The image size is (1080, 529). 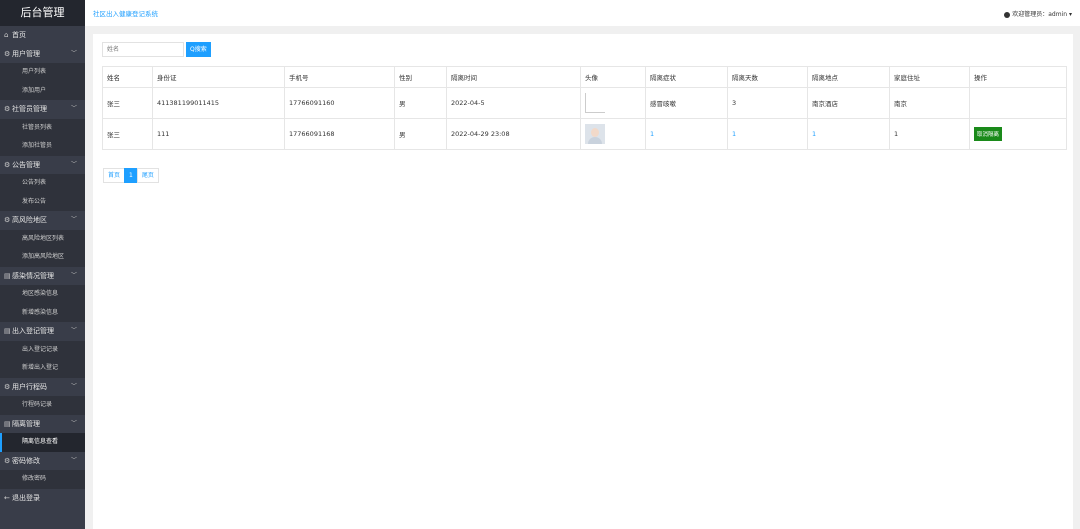 I want to click on cancel-isolation-button: 取消隔离, so click(x=988, y=134).